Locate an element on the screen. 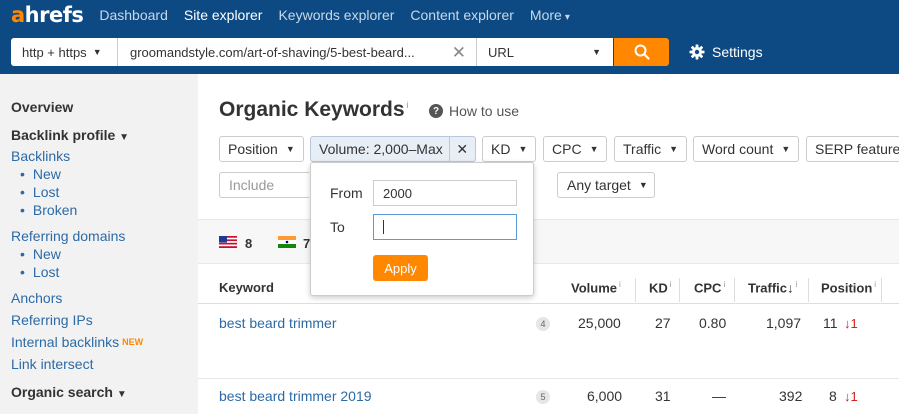 This screenshot has width=899, height=414. filter-serp-features: SERP features is located at coordinates (852, 149).